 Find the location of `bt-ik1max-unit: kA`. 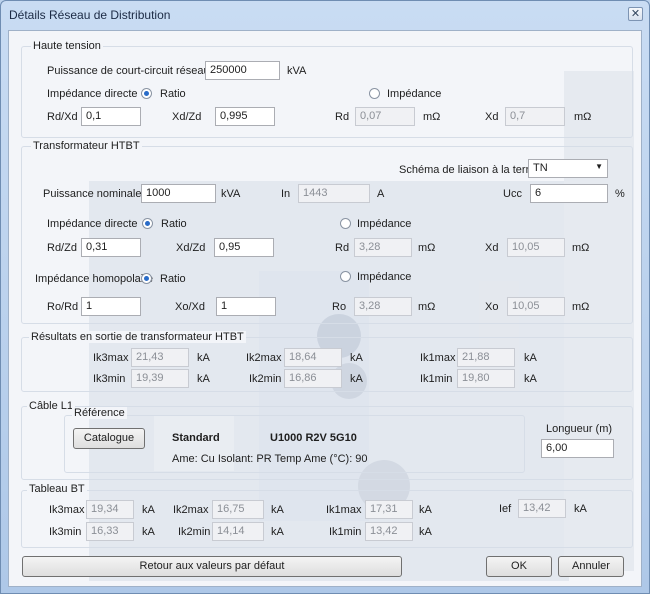

bt-ik1max-unit: kA is located at coordinates (425, 510).